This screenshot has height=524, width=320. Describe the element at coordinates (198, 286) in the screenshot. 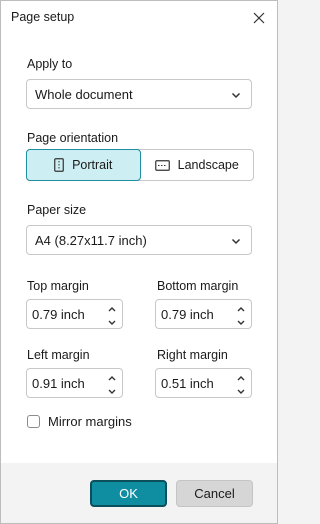

I see `bottom-margin-label: Bottom margin` at that location.